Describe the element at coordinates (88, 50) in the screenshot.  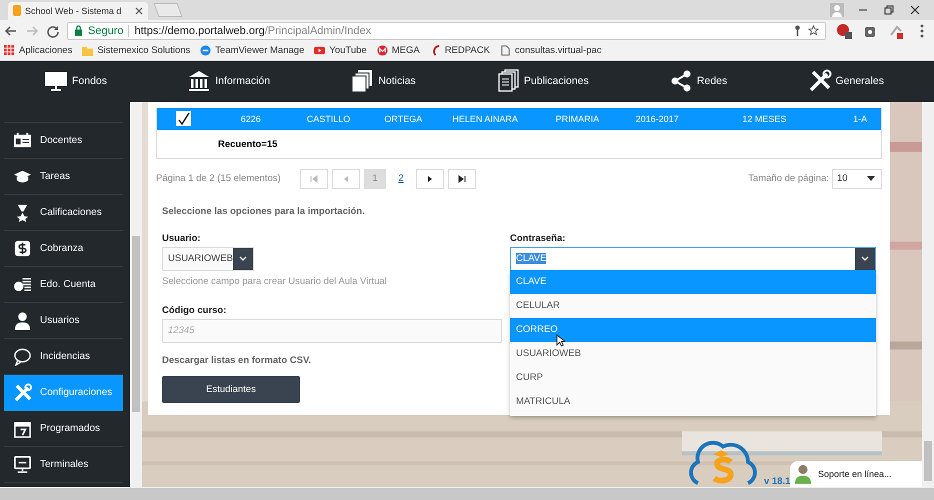
I see `folder-icon` at that location.